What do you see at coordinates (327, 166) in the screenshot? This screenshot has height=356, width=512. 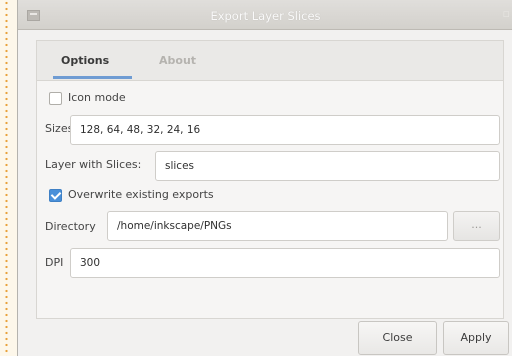 I see `layer-input: slices` at bounding box center [327, 166].